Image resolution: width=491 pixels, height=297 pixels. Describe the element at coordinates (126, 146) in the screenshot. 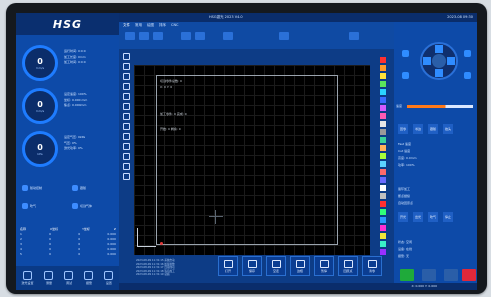

I see `star-icon` at that location.